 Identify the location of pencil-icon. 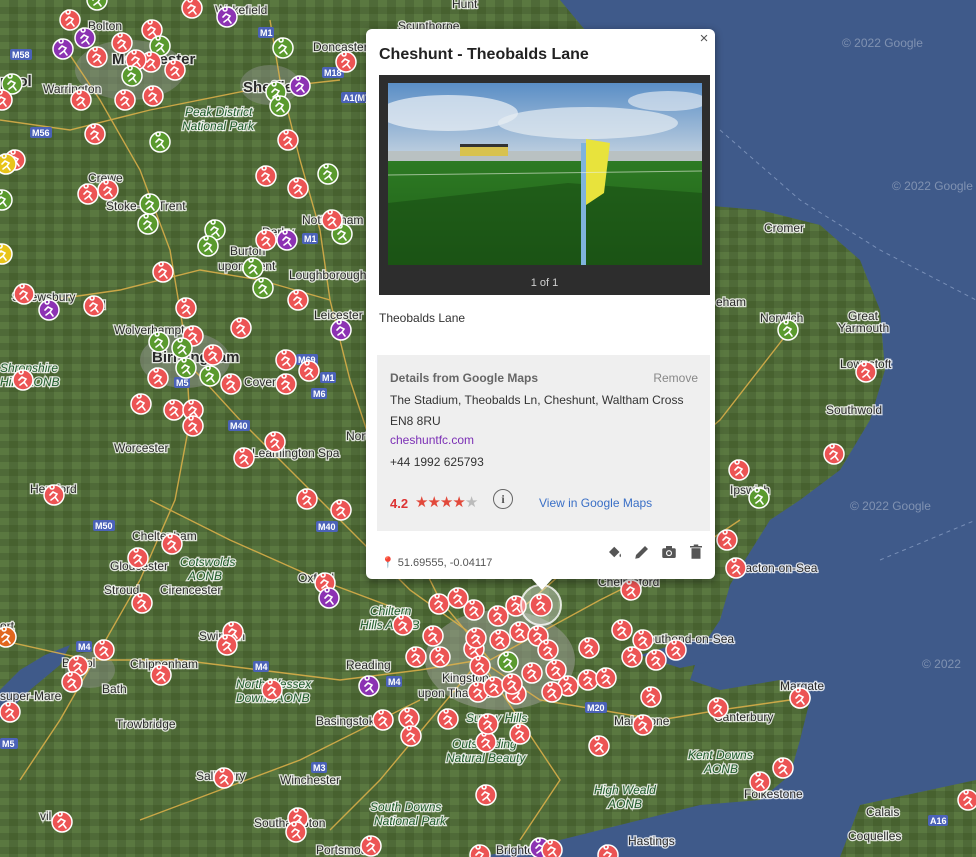
(642, 552).